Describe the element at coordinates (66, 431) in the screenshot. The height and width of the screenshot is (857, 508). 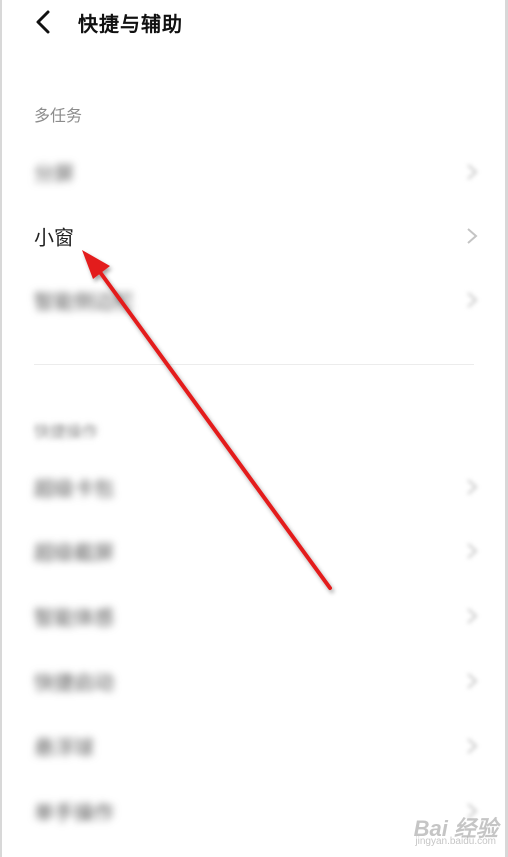
I see `section-label-shortcuts: 快捷操作` at that location.